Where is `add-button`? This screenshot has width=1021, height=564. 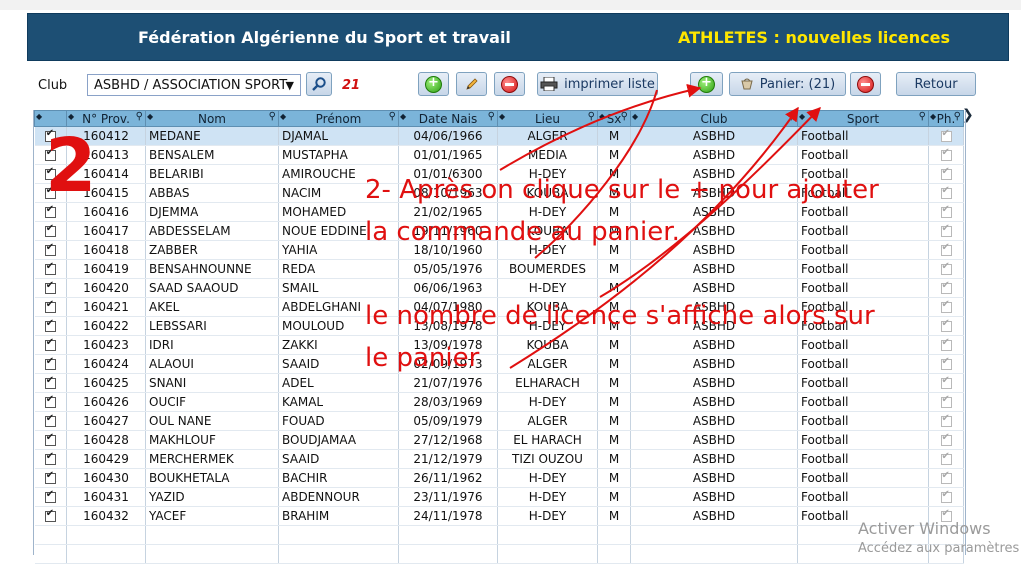 add-button is located at coordinates (433, 84).